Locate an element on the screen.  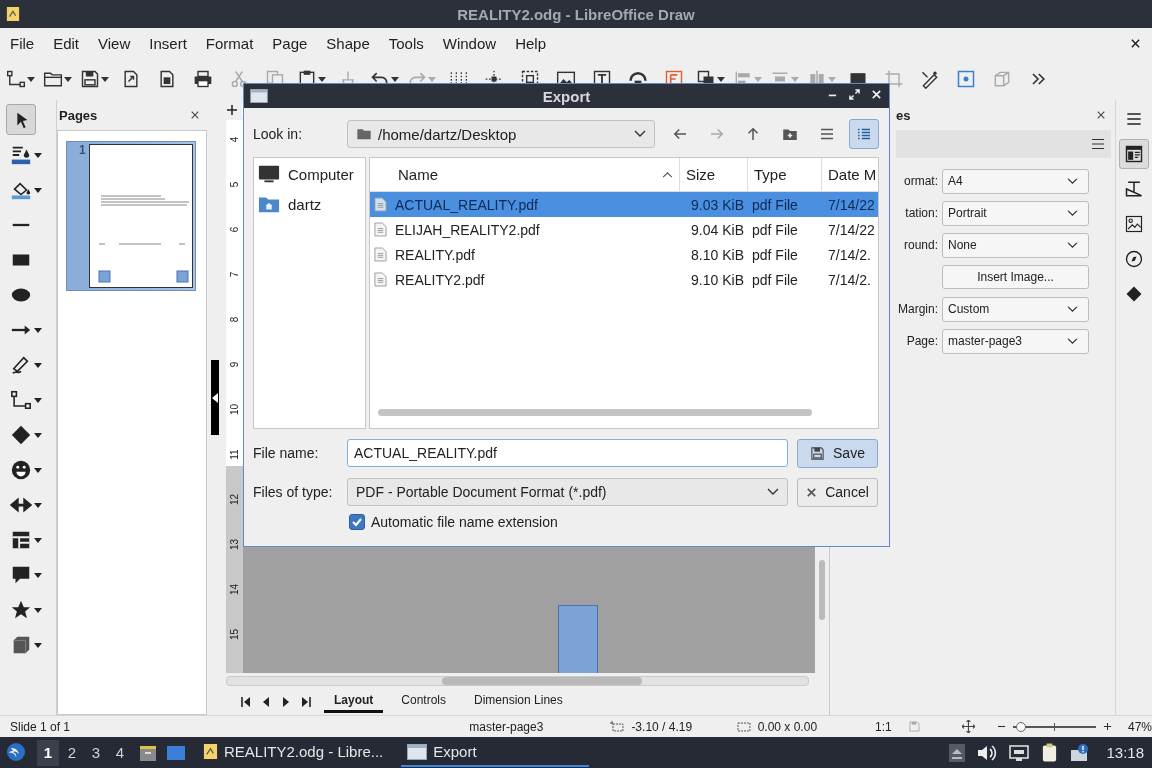
field-label: ormat: is located at coordinates (921, 181).